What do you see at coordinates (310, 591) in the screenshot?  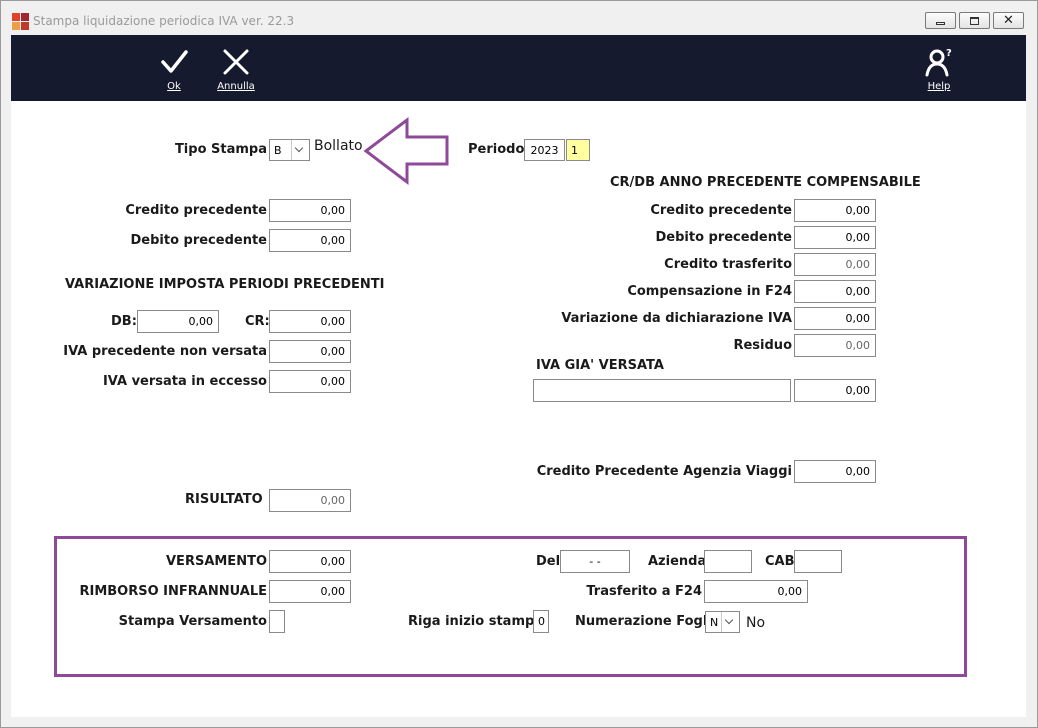 I see `rimborso-infrannuale-field: 0,00` at bounding box center [310, 591].